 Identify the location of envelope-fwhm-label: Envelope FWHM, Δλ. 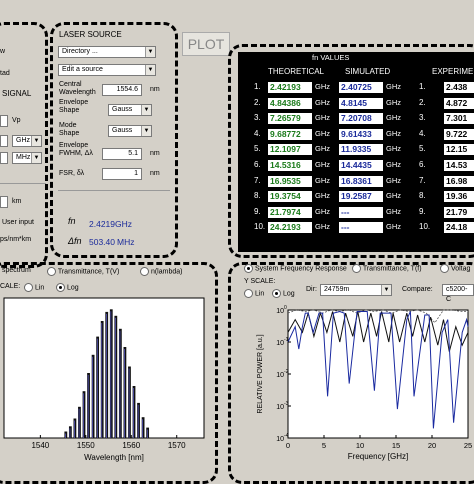
(76, 149).